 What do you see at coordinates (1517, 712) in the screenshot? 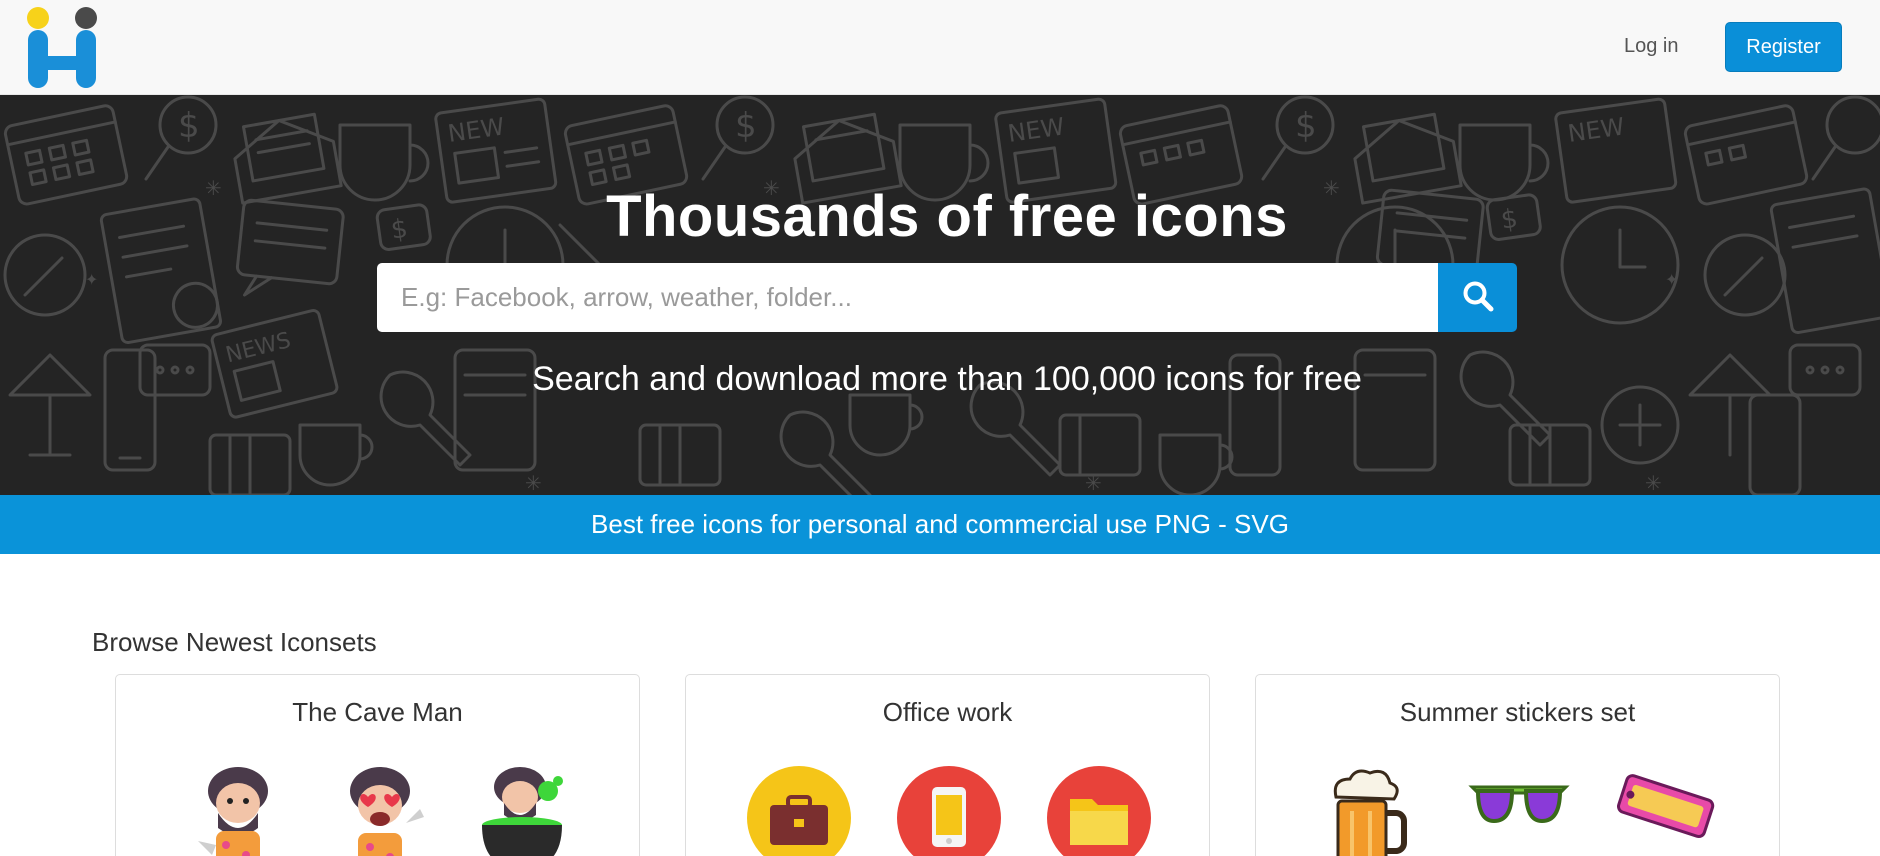
I see `iconset-card-title: Summer stickers set` at bounding box center [1517, 712].